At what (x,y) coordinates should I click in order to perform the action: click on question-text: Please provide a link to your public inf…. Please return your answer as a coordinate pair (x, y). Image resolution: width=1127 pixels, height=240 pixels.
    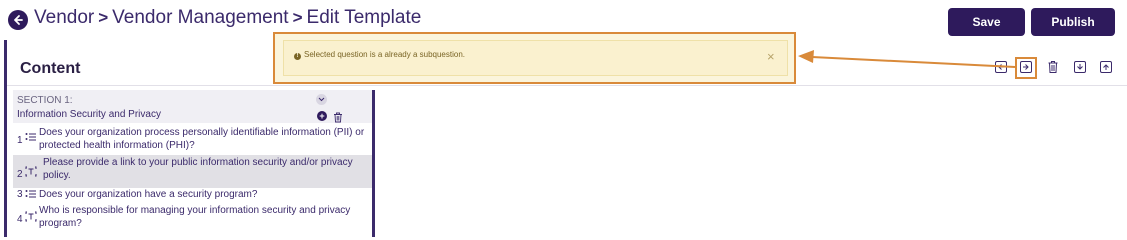
    Looking at the image, I should click on (198, 169).